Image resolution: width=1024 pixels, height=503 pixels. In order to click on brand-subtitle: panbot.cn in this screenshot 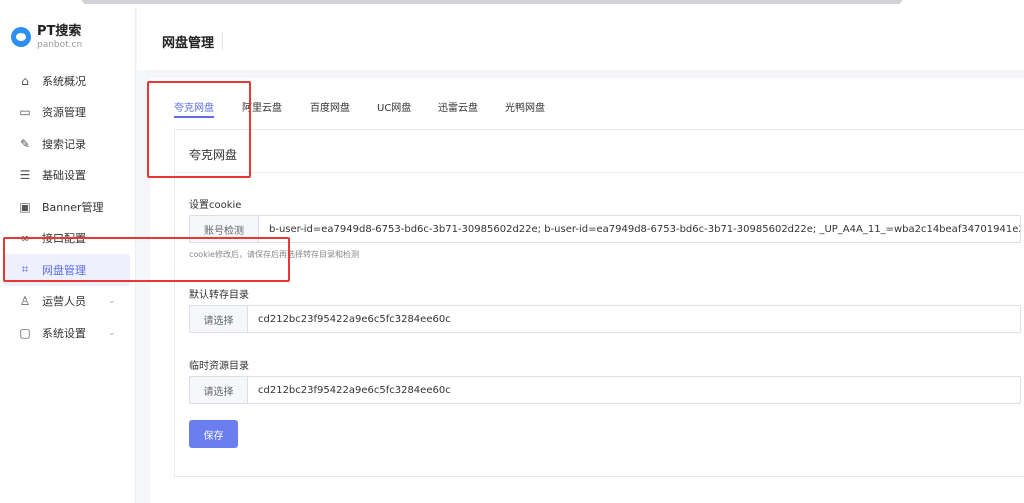, I will do `click(60, 45)`.